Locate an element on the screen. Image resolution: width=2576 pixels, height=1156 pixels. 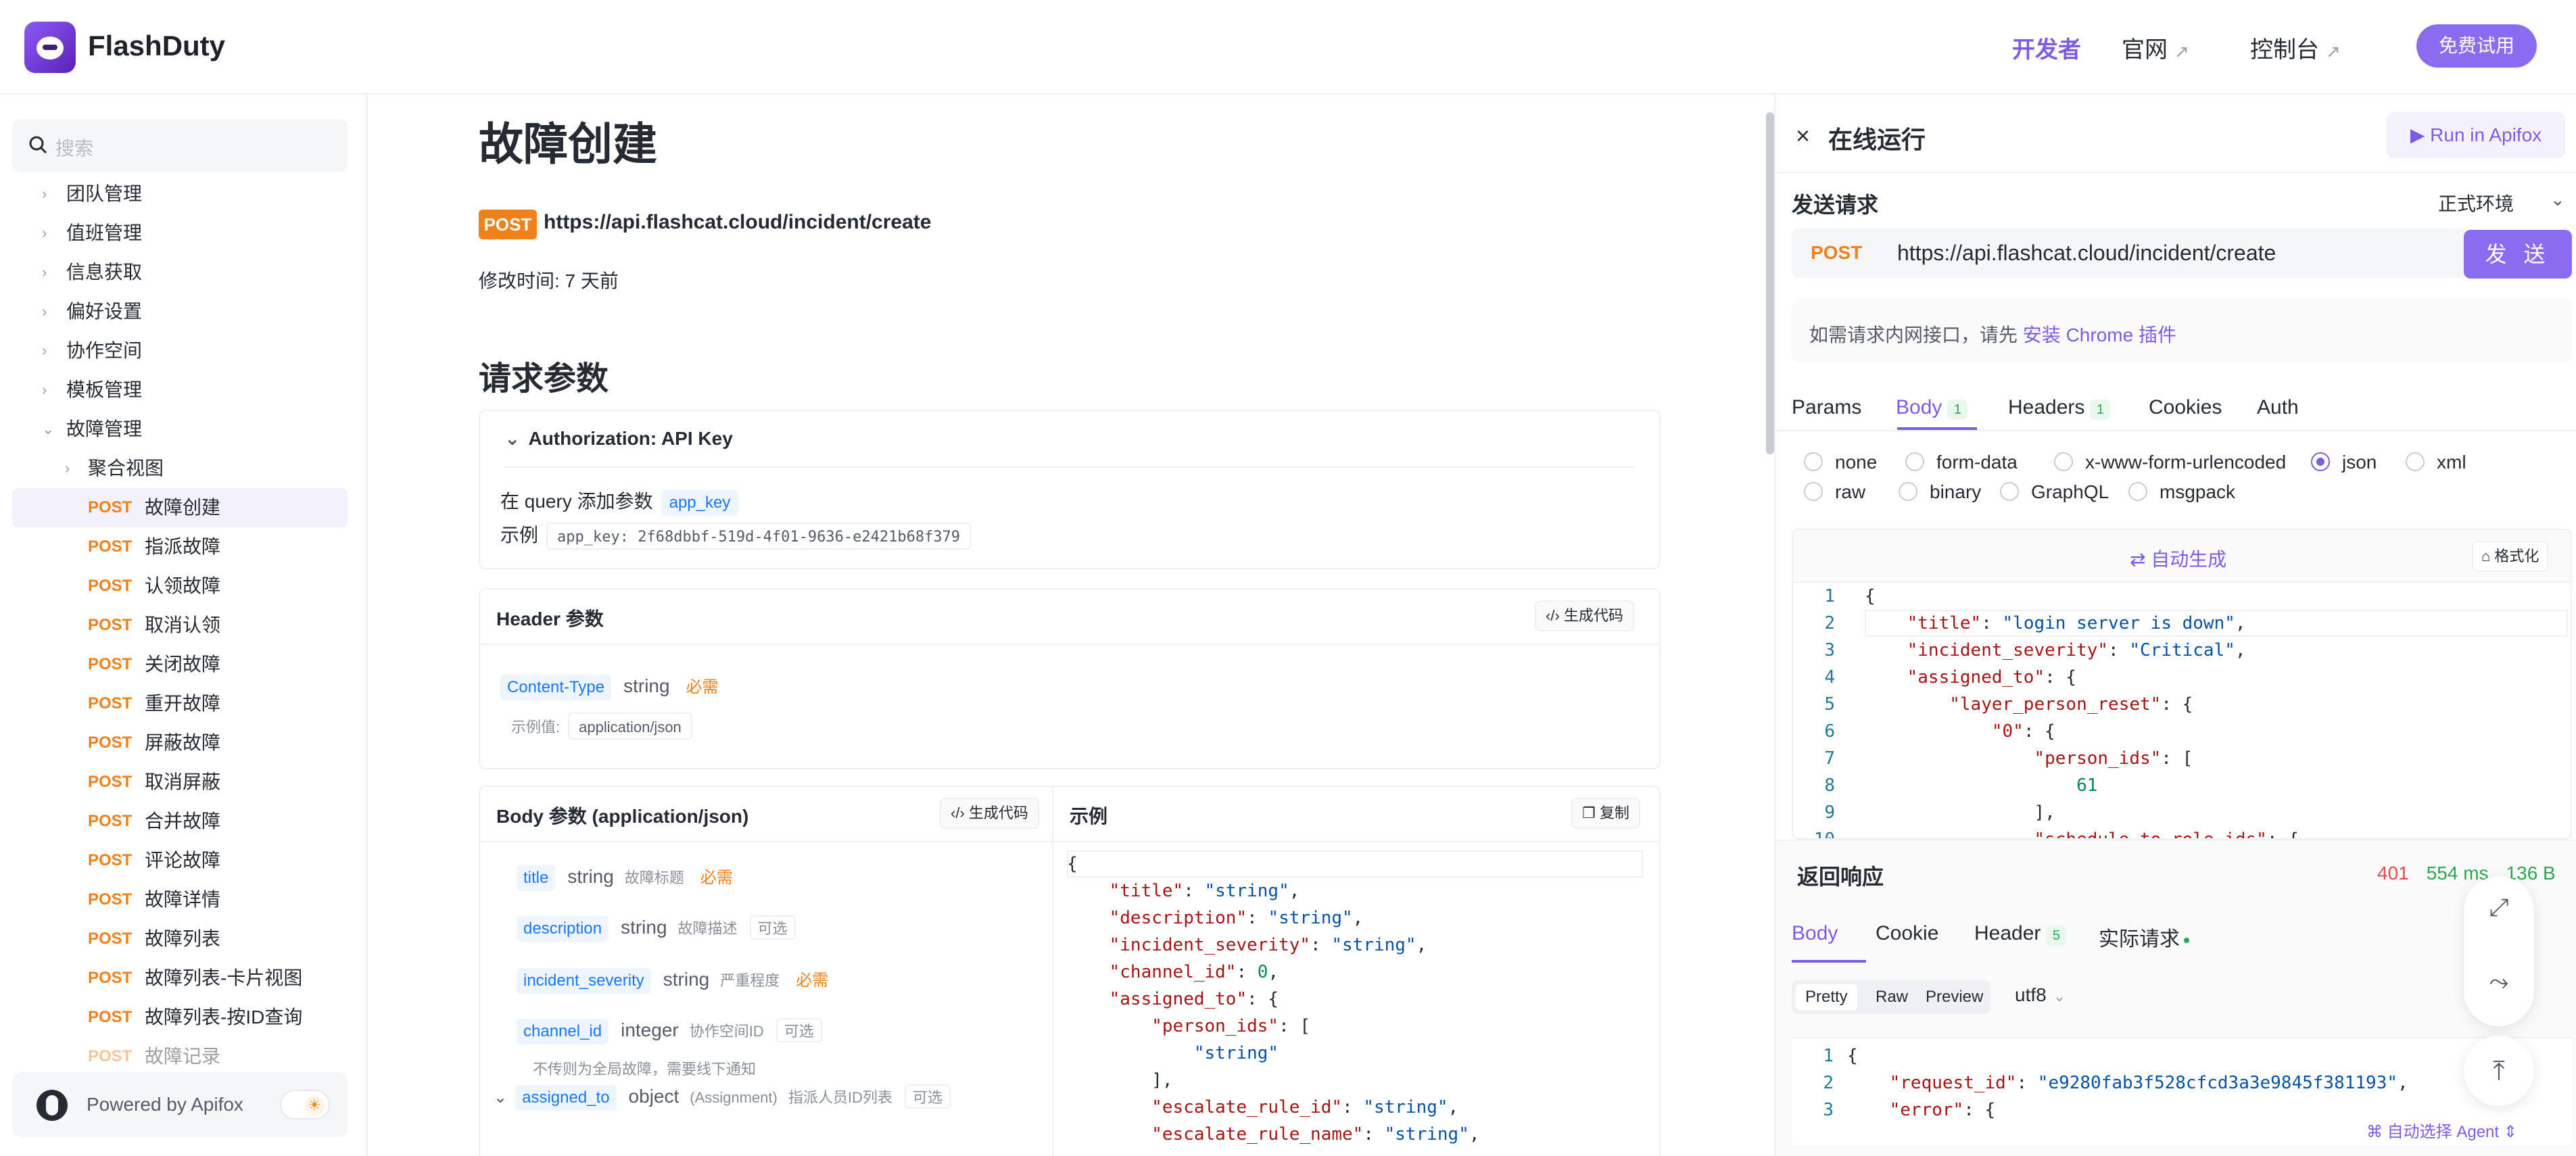
radio-label: GraphQL is located at coordinates (2070, 491).